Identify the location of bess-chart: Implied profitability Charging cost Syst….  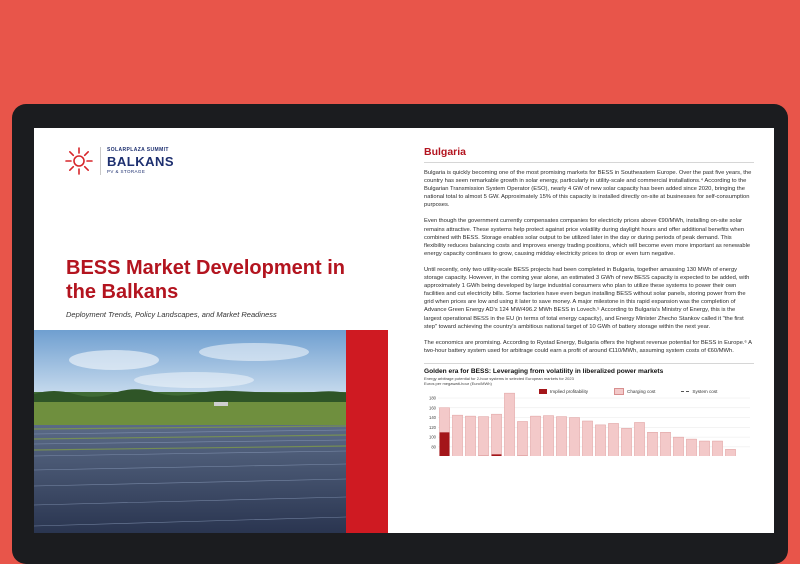
(589, 421).